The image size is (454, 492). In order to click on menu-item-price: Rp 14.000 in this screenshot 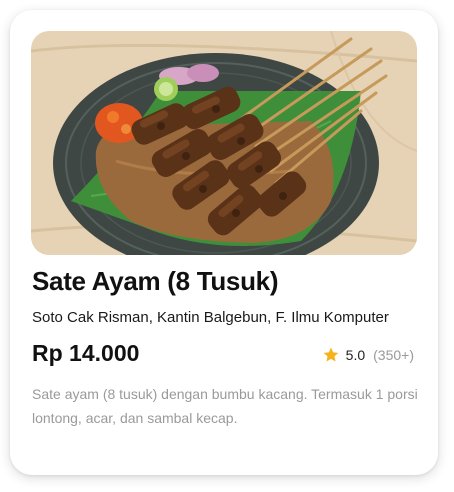, I will do `click(86, 353)`.